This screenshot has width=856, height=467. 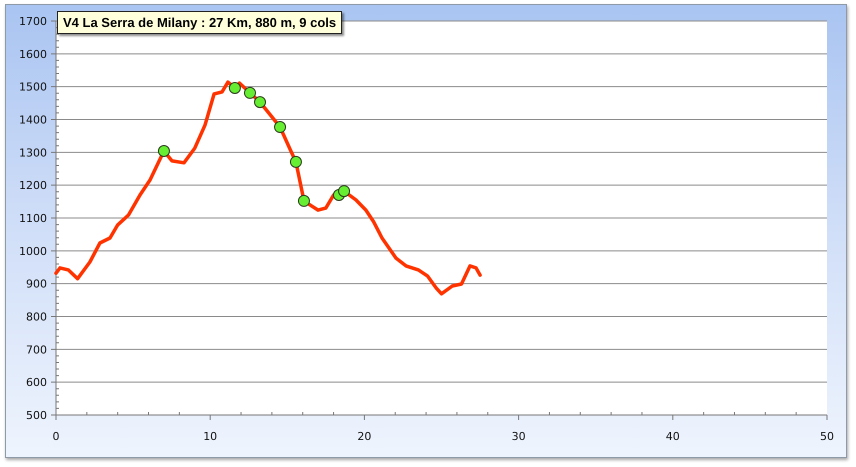 What do you see at coordinates (673, 436) in the screenshot?
I see `axis-label: 40` at bounding box center [673, 436].